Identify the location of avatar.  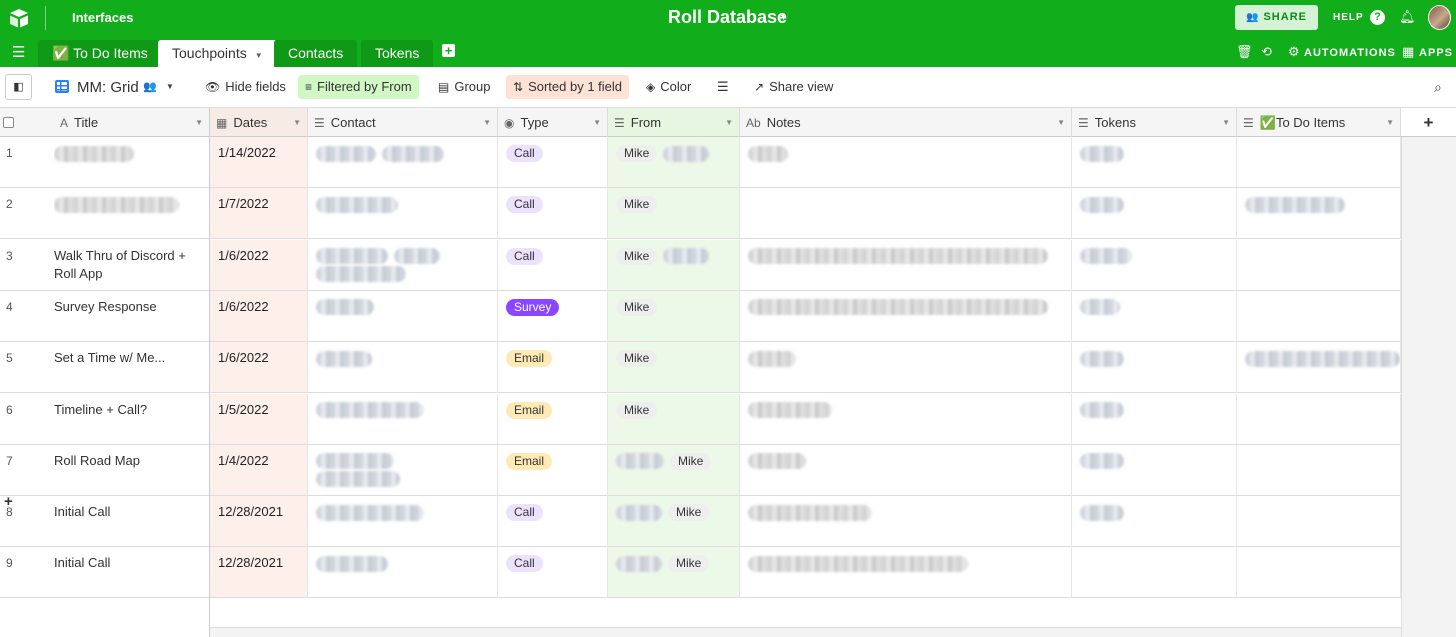
(1439, 17).